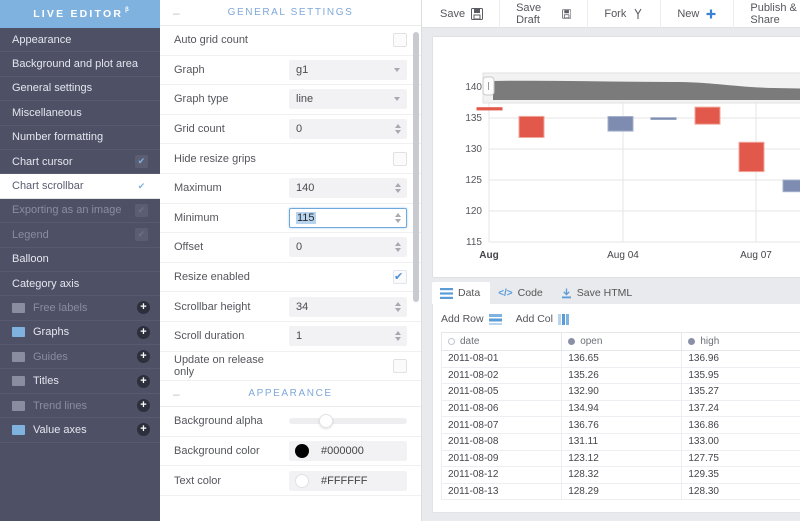 Image resolution: width=800 pixels, height=521 pixels. Describe the element at coordinates (80, 64) in the screenshot. I see `sidebar-item-background-and-plot-area: Background and plot area` at that location.